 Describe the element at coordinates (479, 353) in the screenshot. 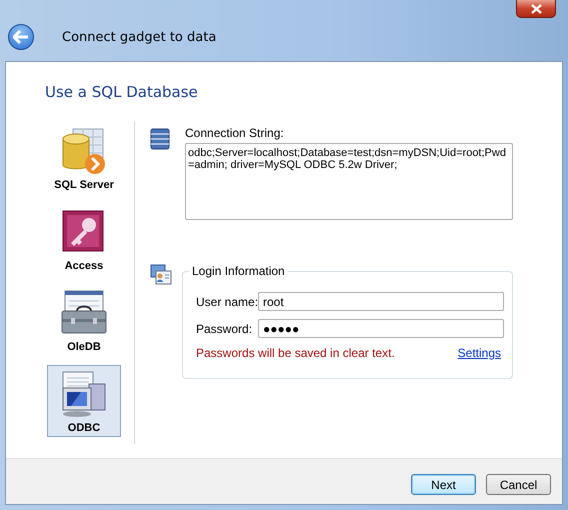

I see `settings-link: Settings` at that location.